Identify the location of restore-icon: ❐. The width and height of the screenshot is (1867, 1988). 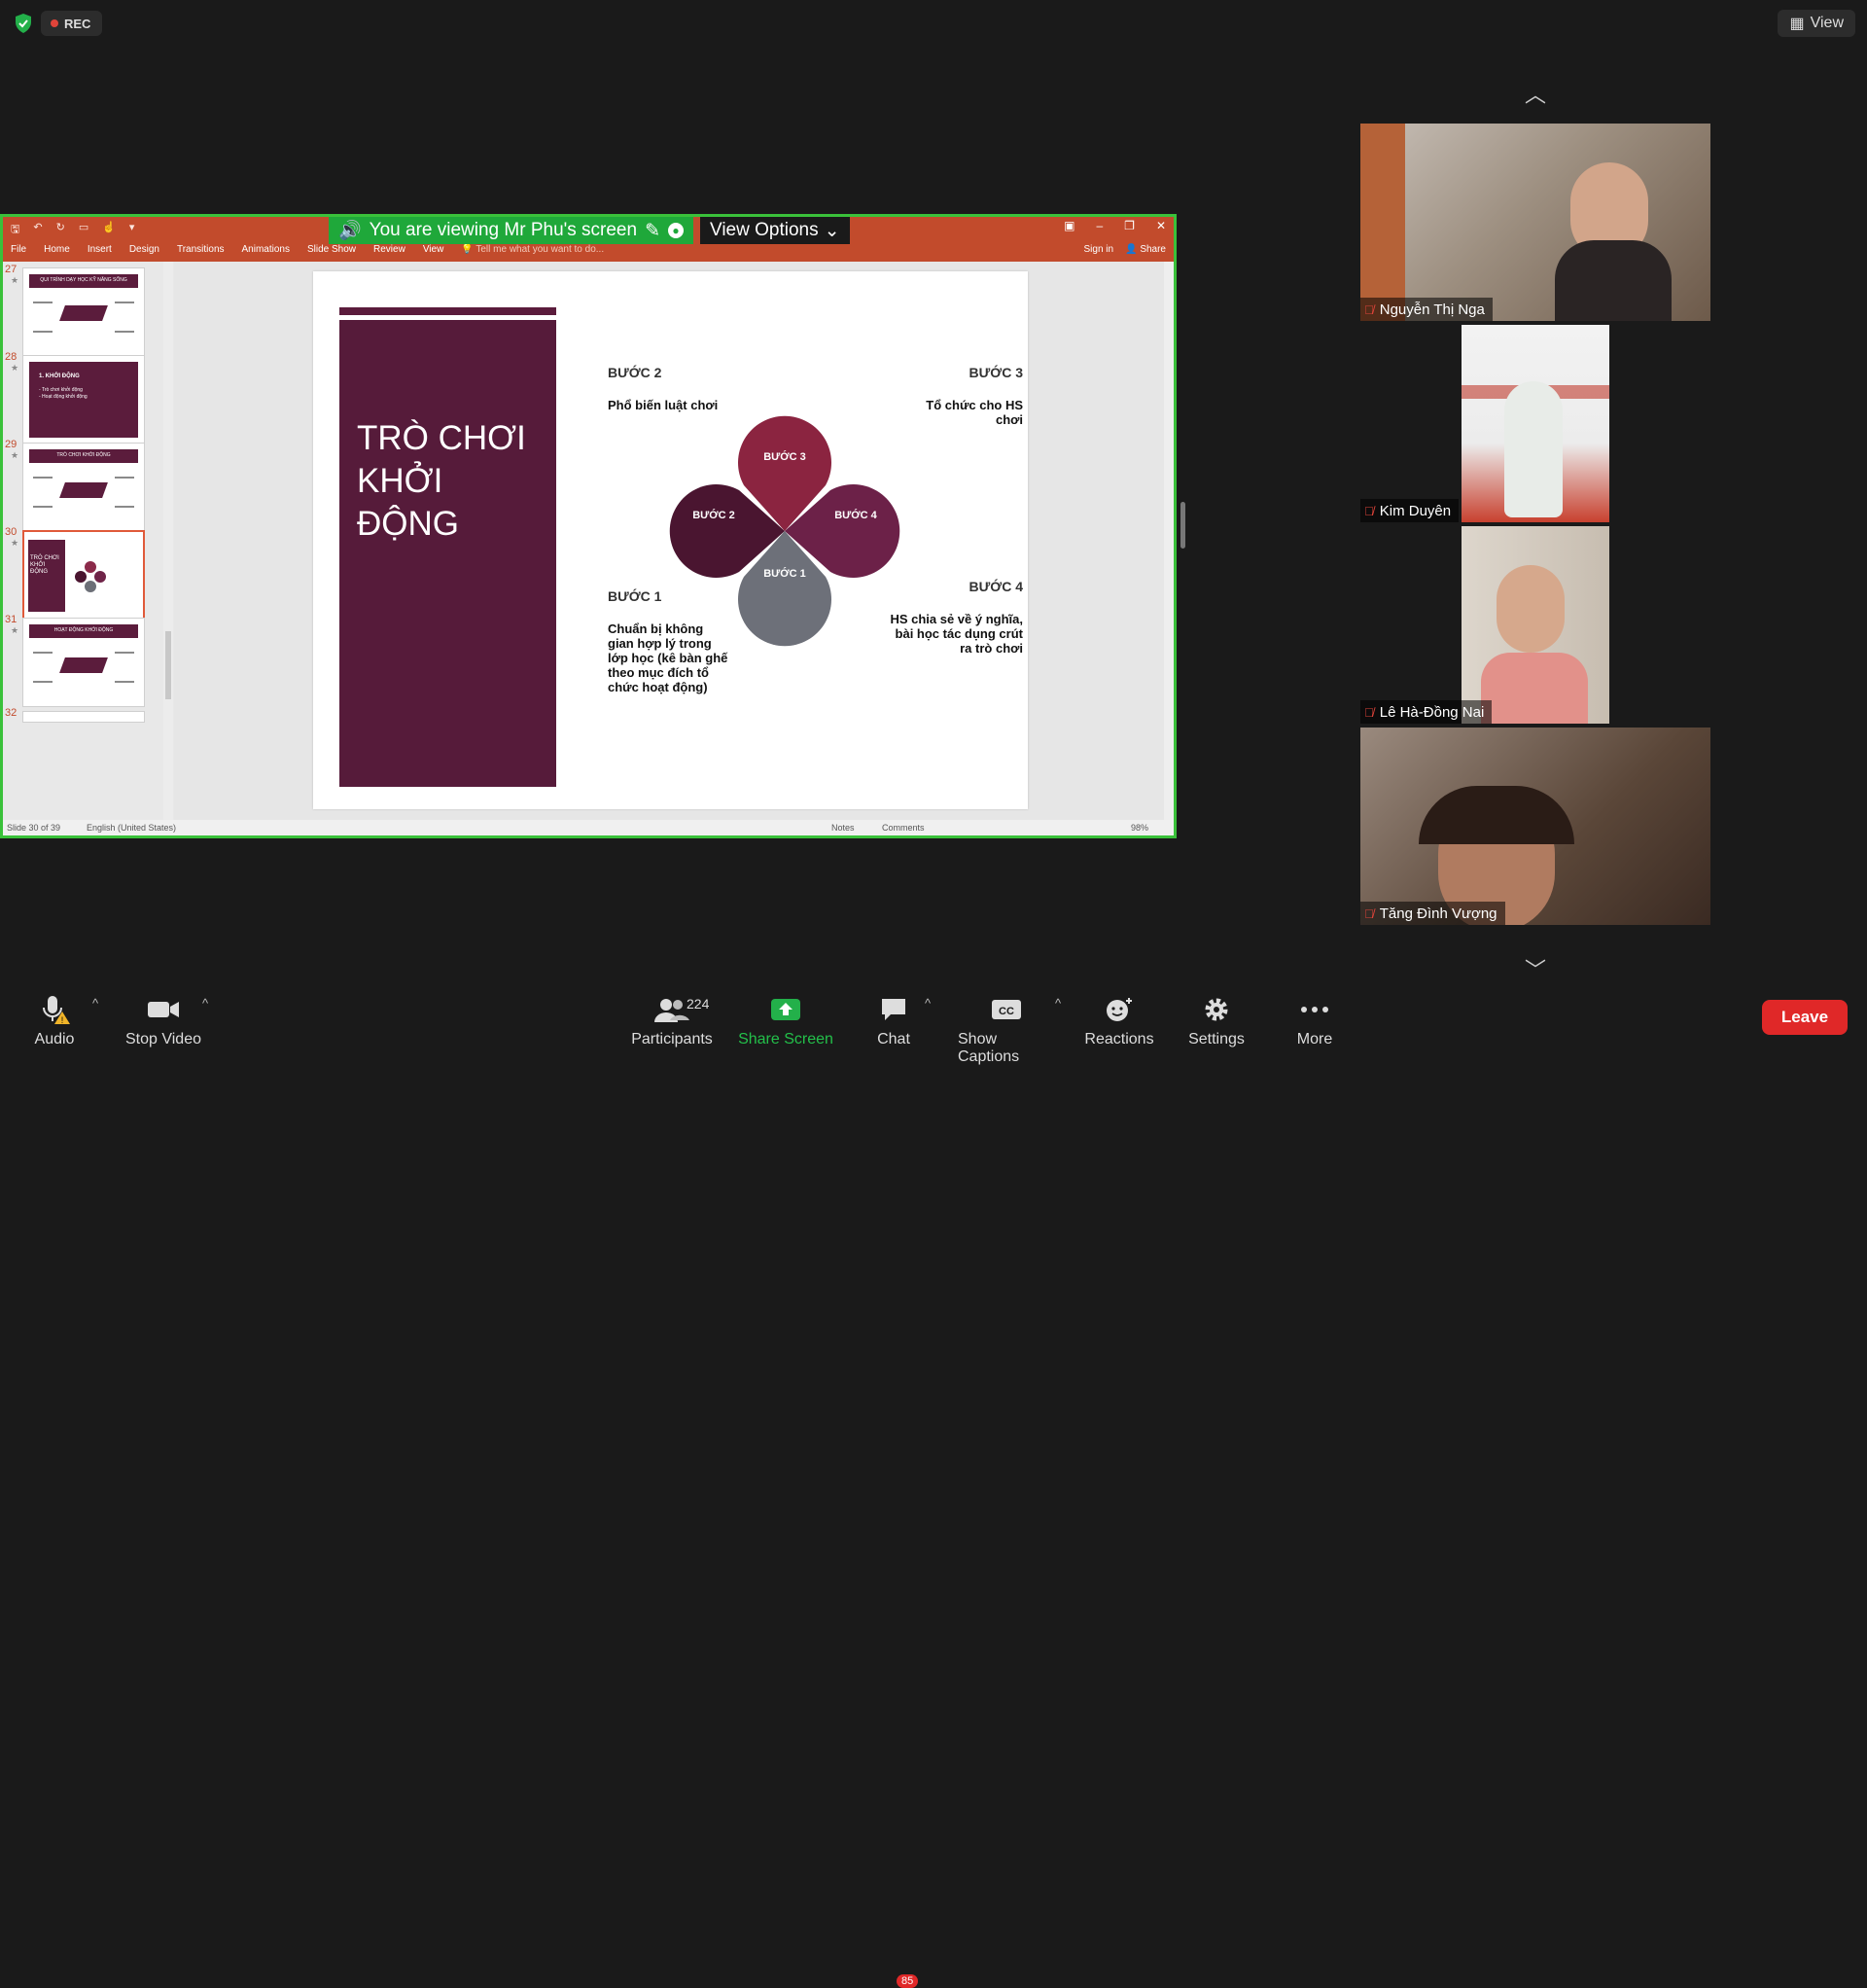
(1129, 225).